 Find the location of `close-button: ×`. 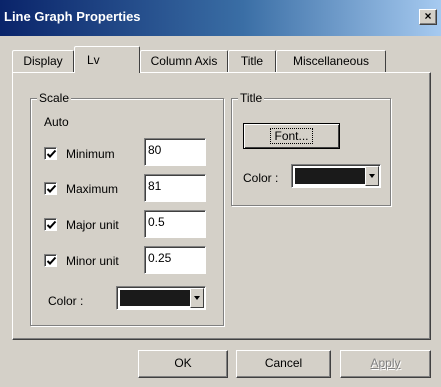

close-button: × is located at coordinates (428, 17).